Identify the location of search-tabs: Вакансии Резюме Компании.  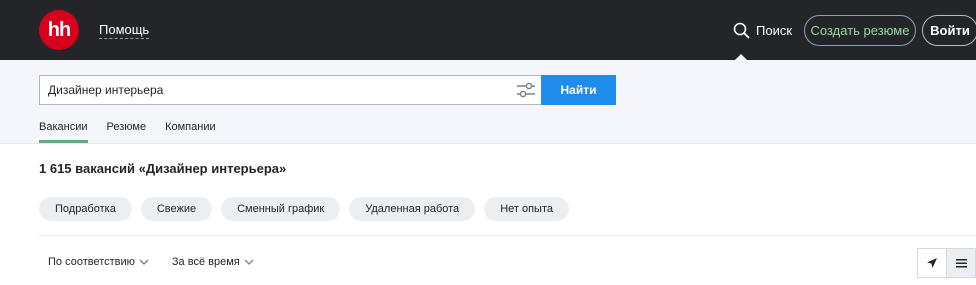
(137, 132).